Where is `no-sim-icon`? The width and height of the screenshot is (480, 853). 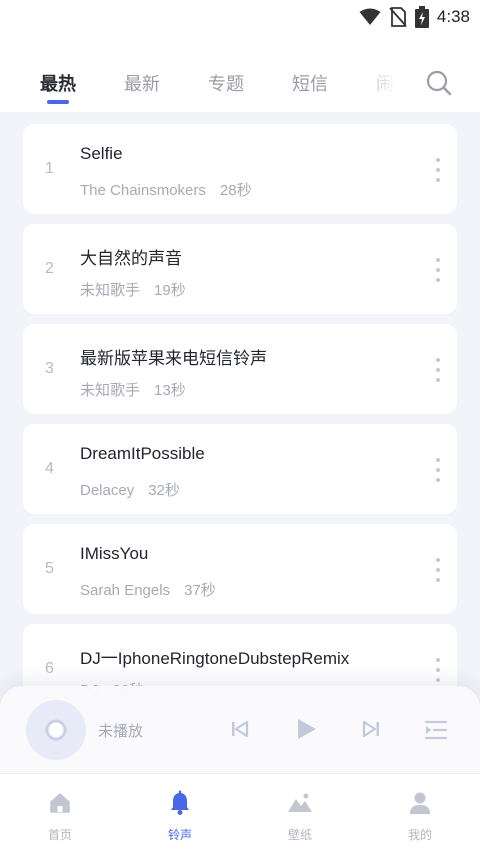
no-sim-icon is located at coordinates (398, 17).